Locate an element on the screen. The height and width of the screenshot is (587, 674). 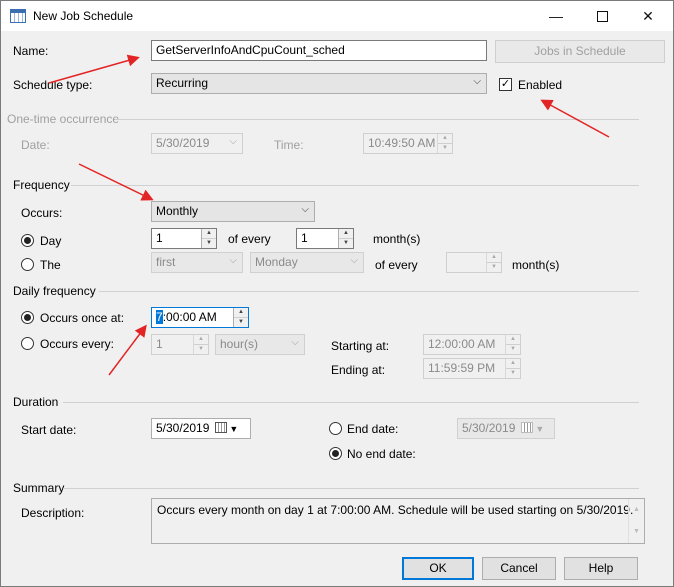
schedule-type-value: Recurring is located at coordinates (182, 83).